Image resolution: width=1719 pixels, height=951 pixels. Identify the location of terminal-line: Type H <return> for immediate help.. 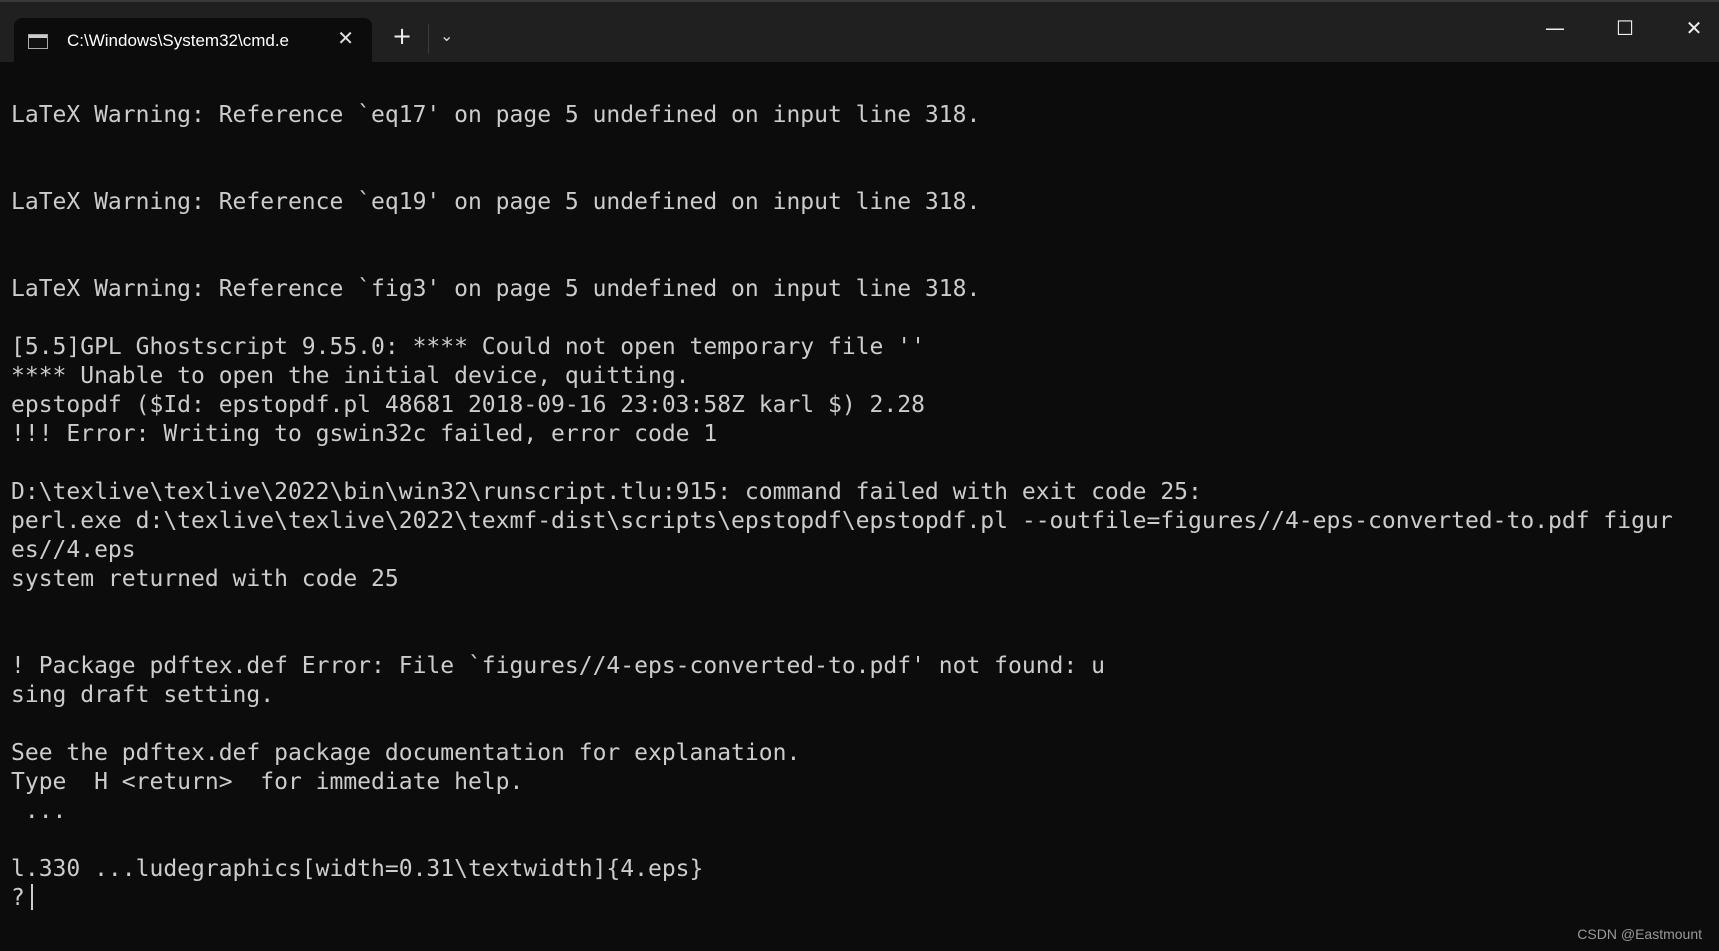
(267, 782).